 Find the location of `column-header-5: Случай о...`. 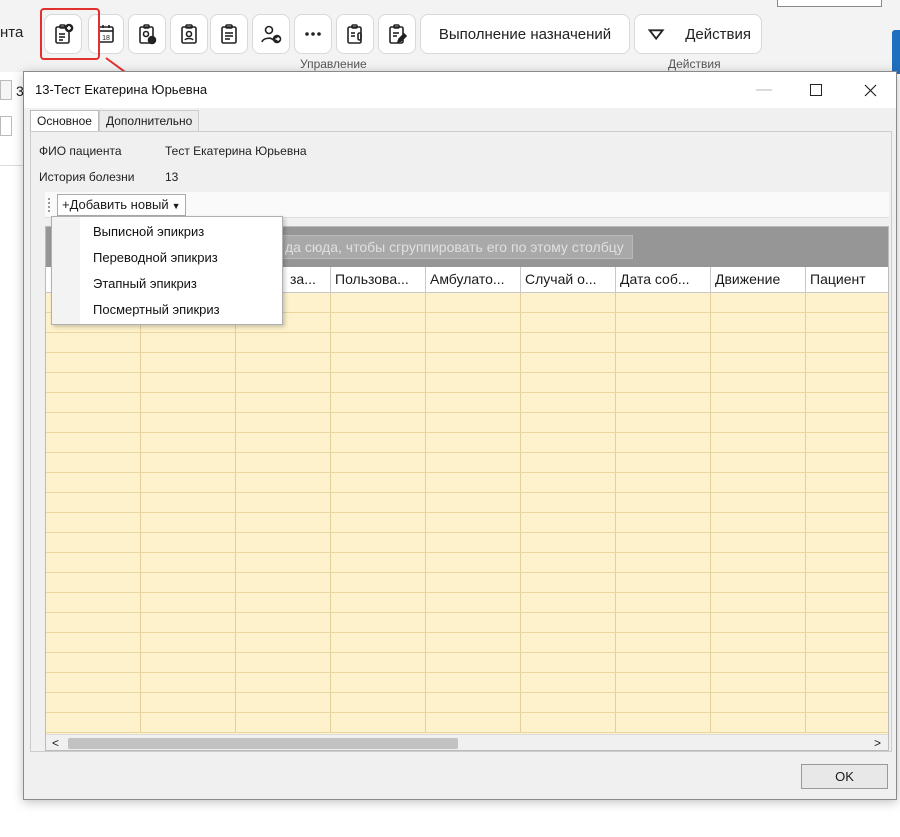

column-header-5: Случай о... is located at coordinates (568, 280).